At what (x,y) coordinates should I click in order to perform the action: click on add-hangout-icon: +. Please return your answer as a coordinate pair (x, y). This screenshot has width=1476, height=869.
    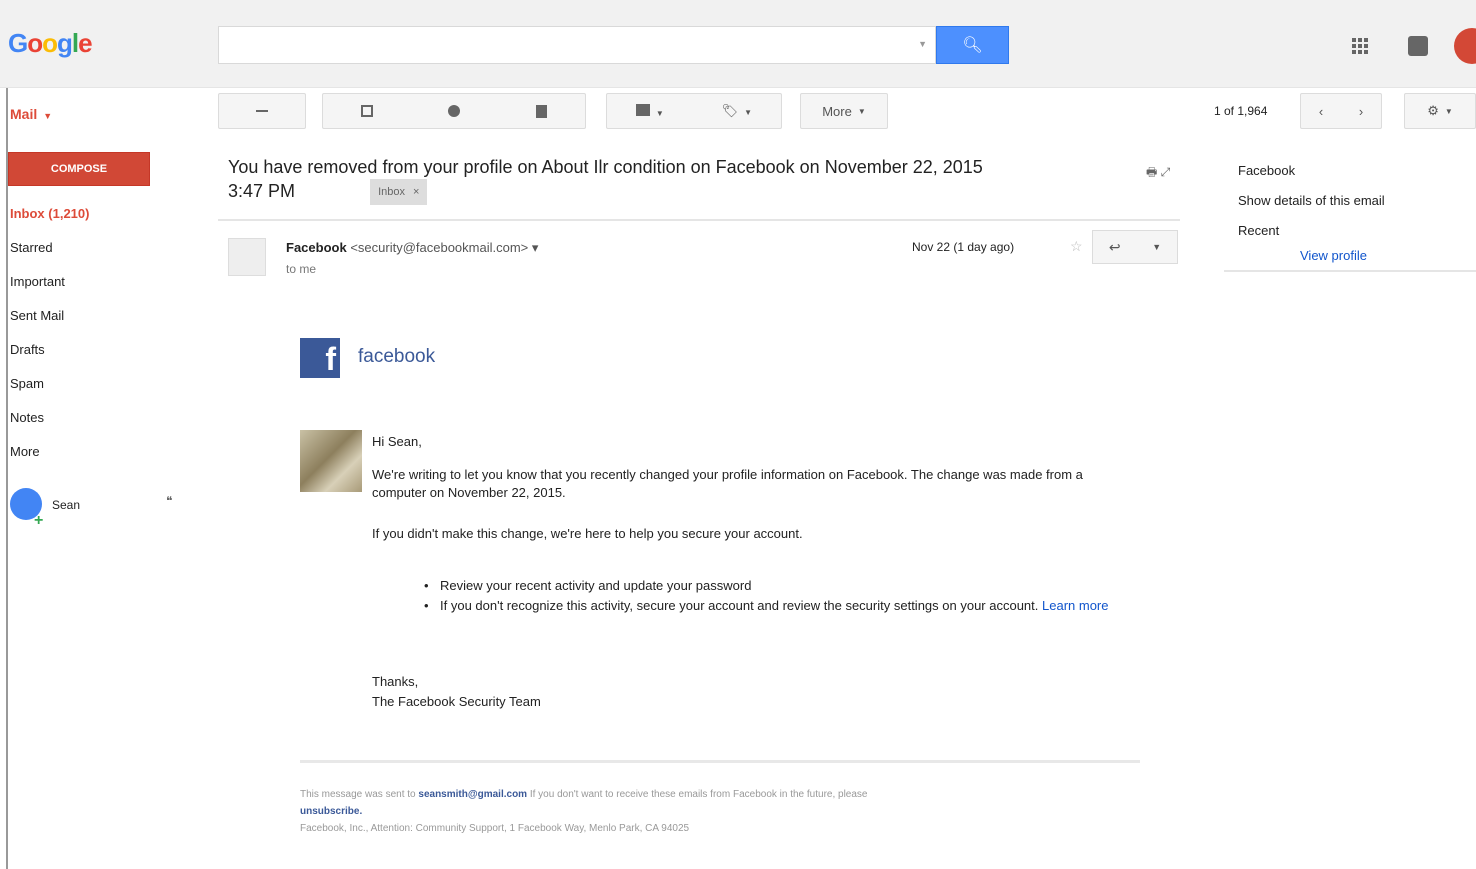
    Looking at the image, I should click on (38, 521).